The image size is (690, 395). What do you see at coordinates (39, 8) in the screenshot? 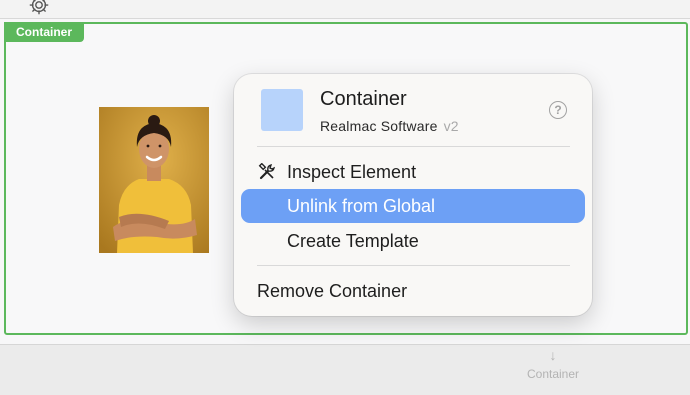
I see `gear-icon` at bounding box center [39, 8].